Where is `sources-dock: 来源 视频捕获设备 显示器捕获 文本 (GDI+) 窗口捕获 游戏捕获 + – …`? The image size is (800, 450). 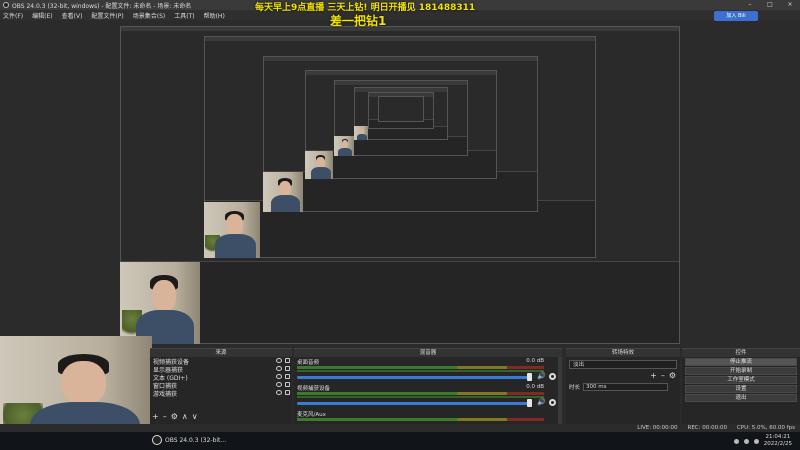 sources-dock: 来源 视频捕获设备 显示器捕获 文本 (GDI+) 窗口捕获 游戏捕获 + – … is located at coordinates (221, 391).